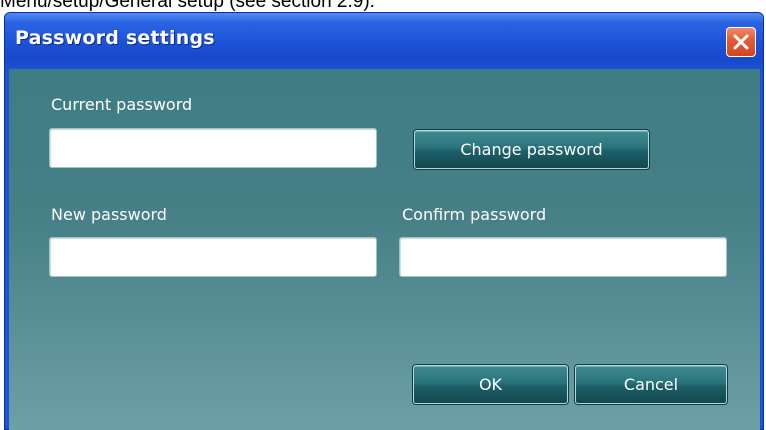 The height and width of the screenshot is (430, 766). I want to click on change-password-button: Change password, so click(531, 149).